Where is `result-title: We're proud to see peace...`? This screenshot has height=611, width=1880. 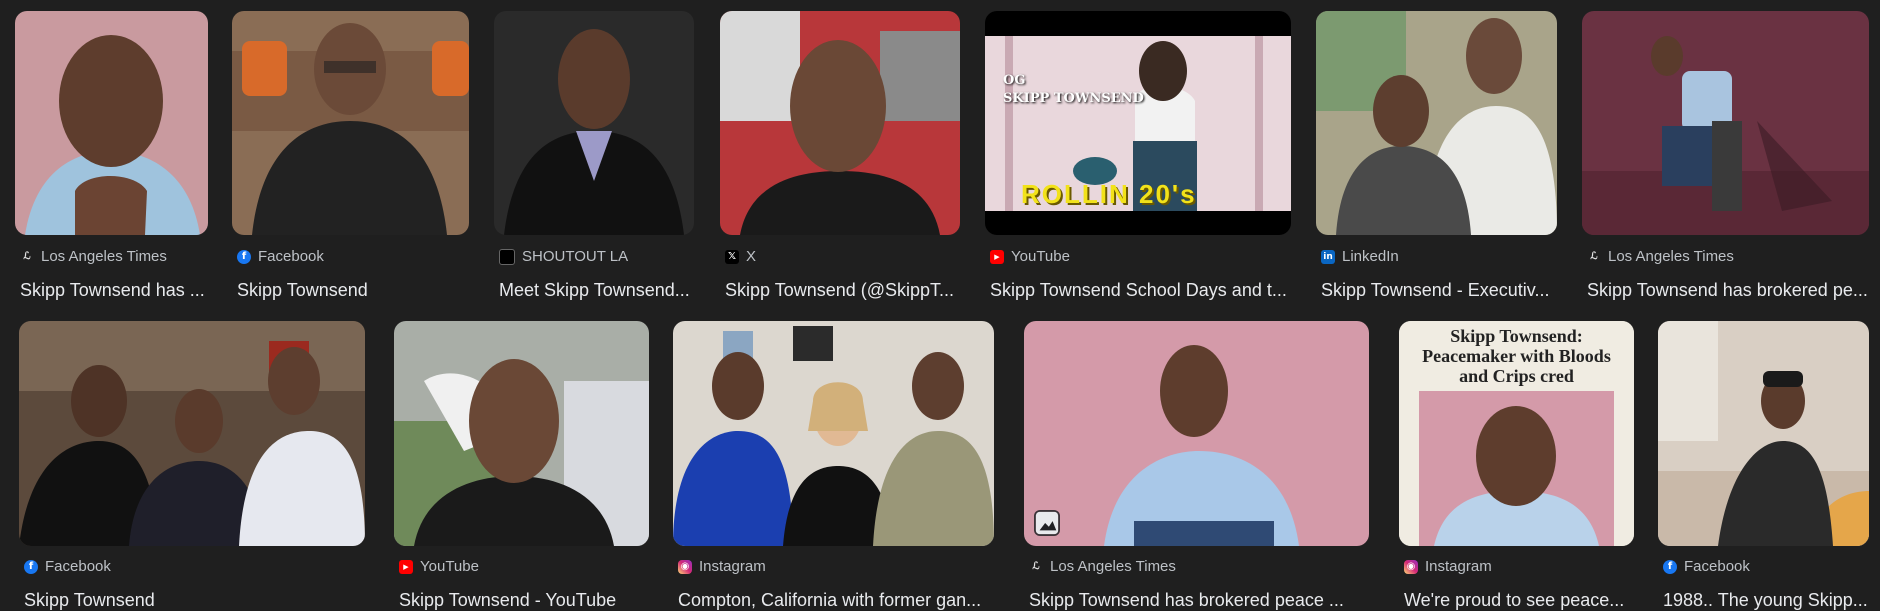
result-title: We're proud to see peace... is located at coordinates (1521, 600).